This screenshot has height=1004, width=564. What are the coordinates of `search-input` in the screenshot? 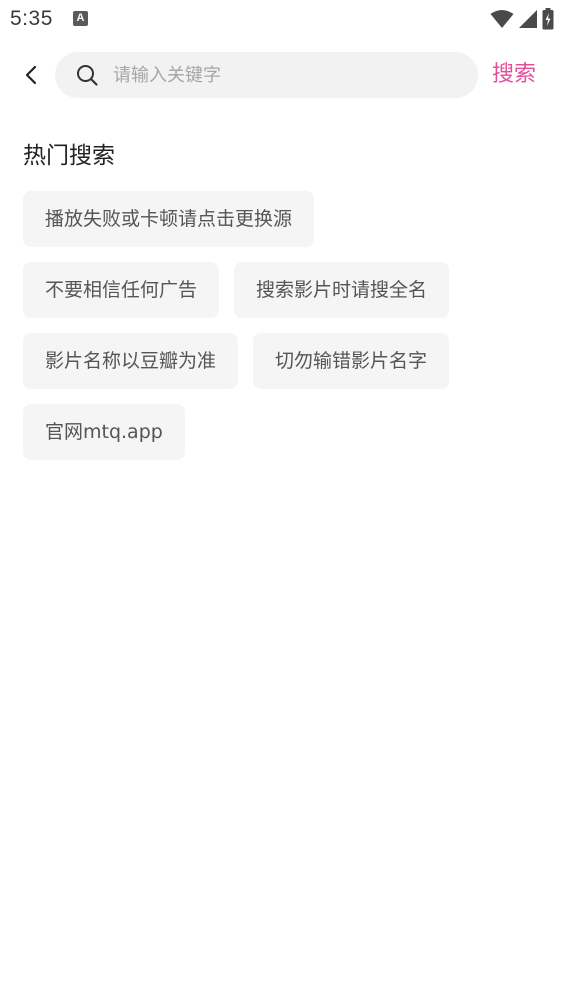 It's located at (288, 75).